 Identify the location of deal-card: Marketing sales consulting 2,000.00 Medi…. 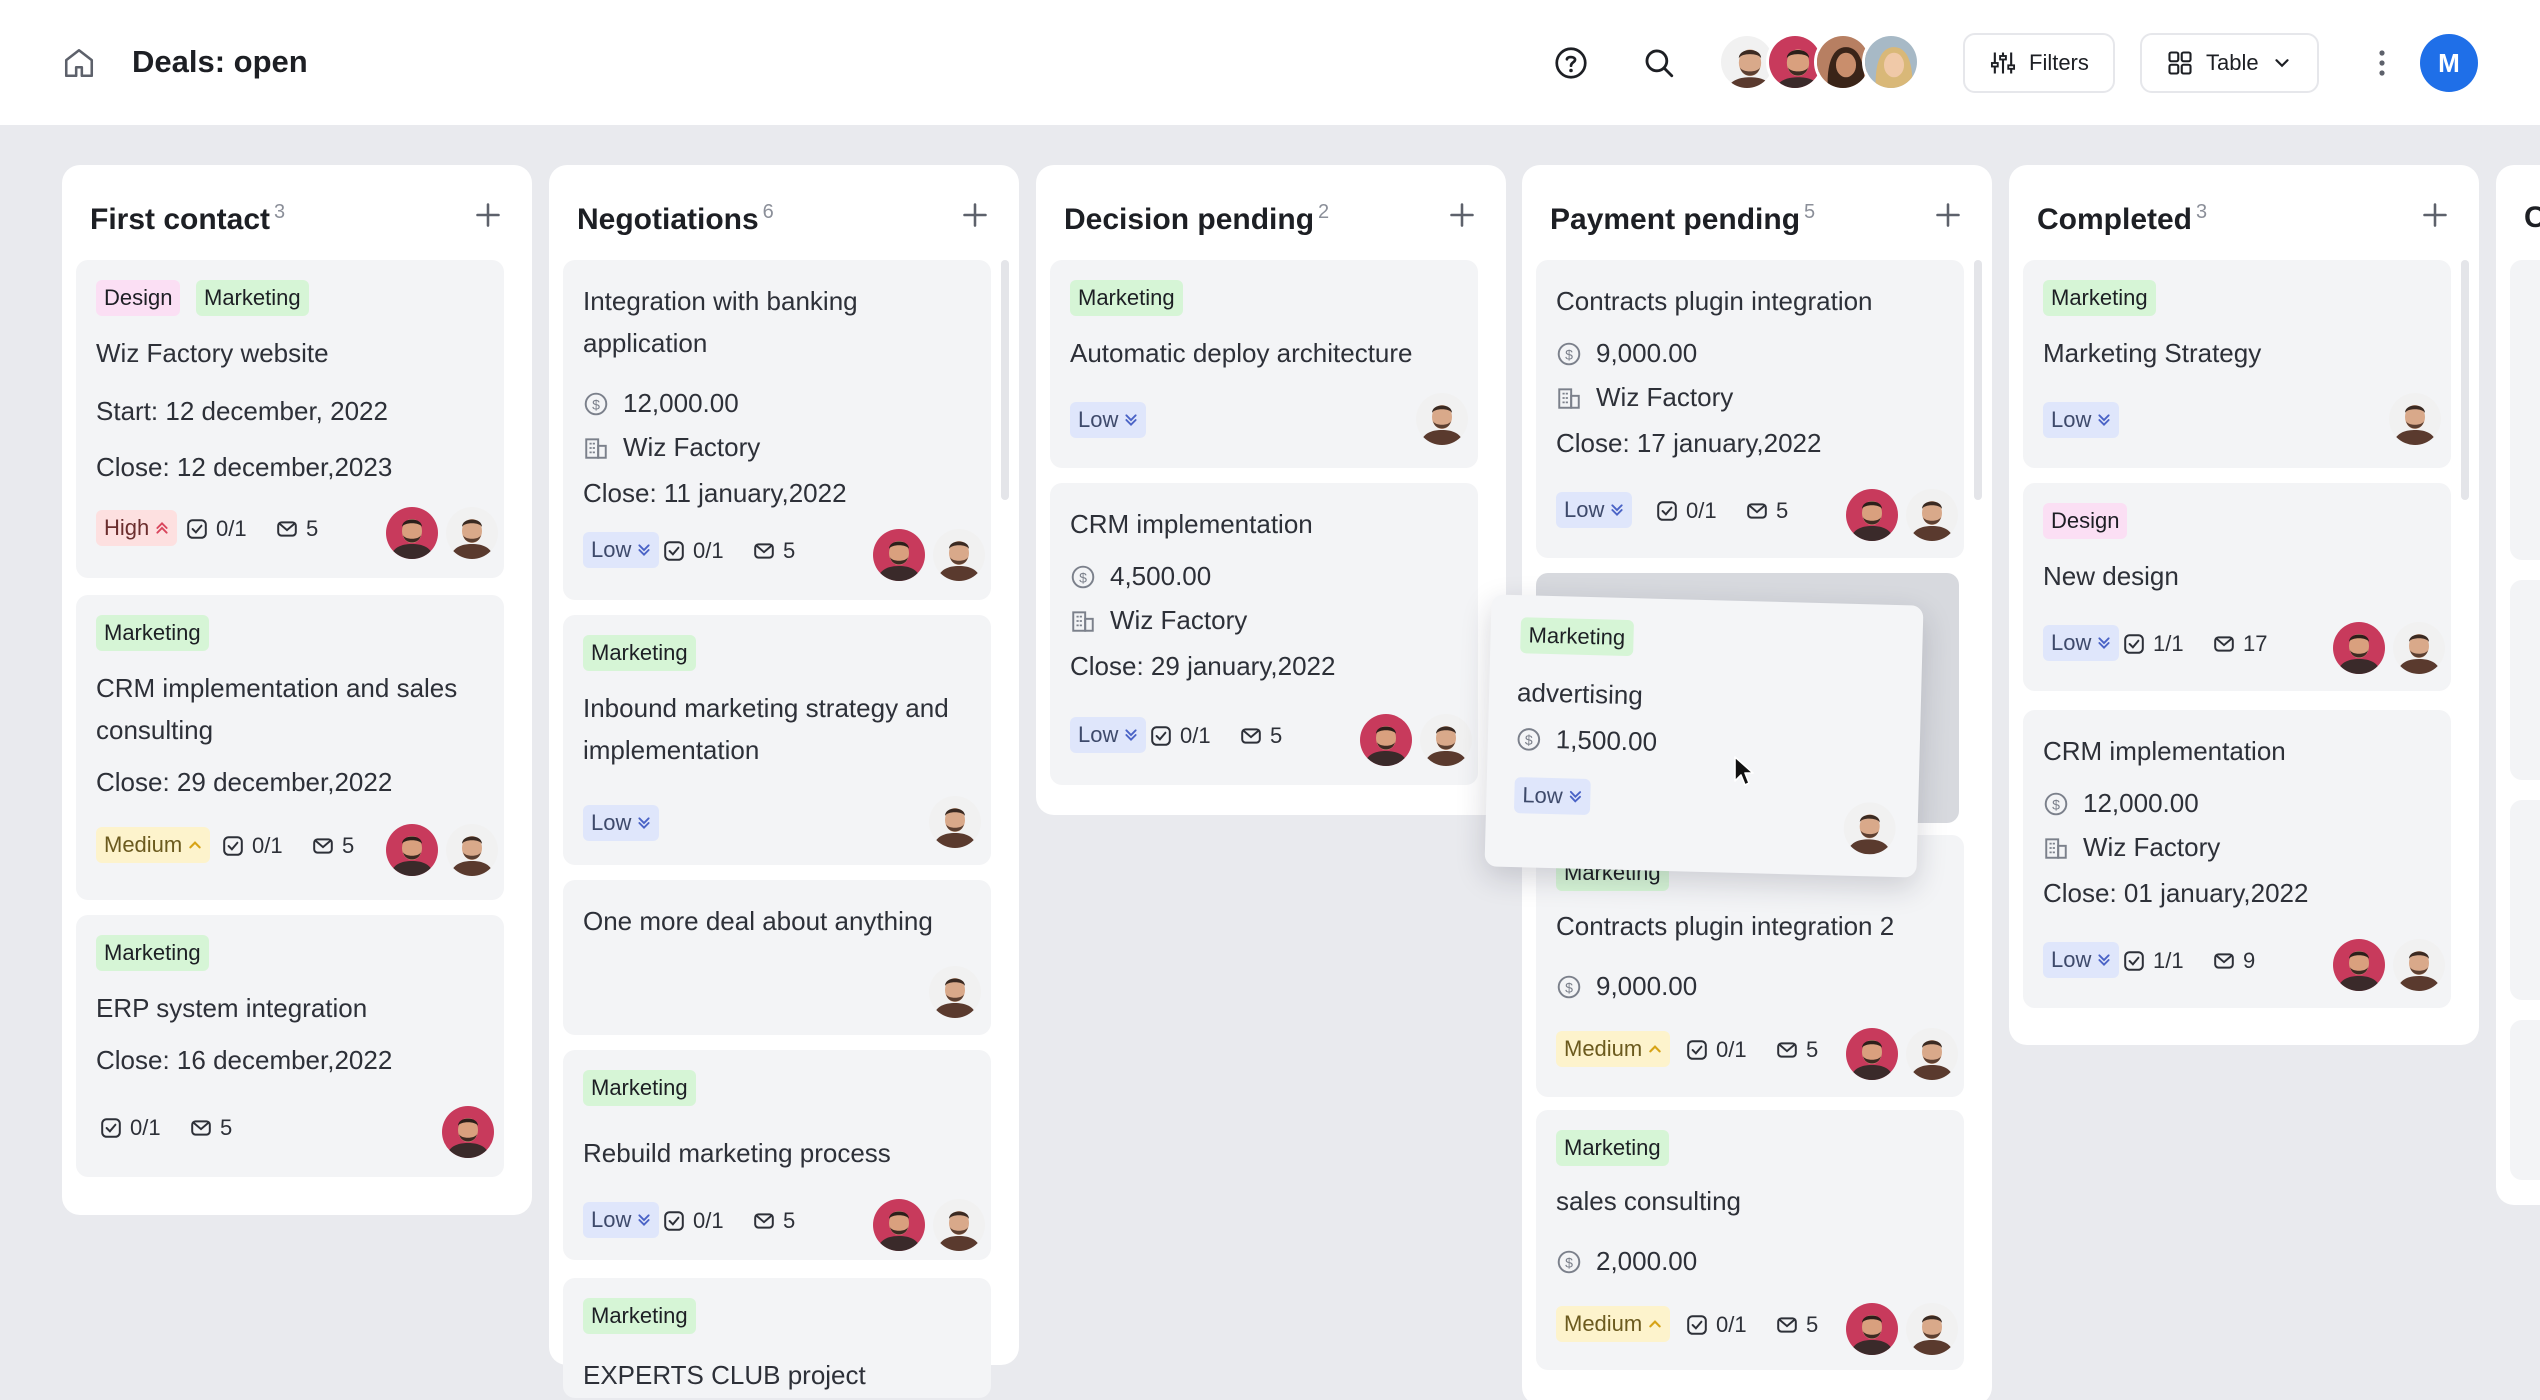
(1750, 1240).